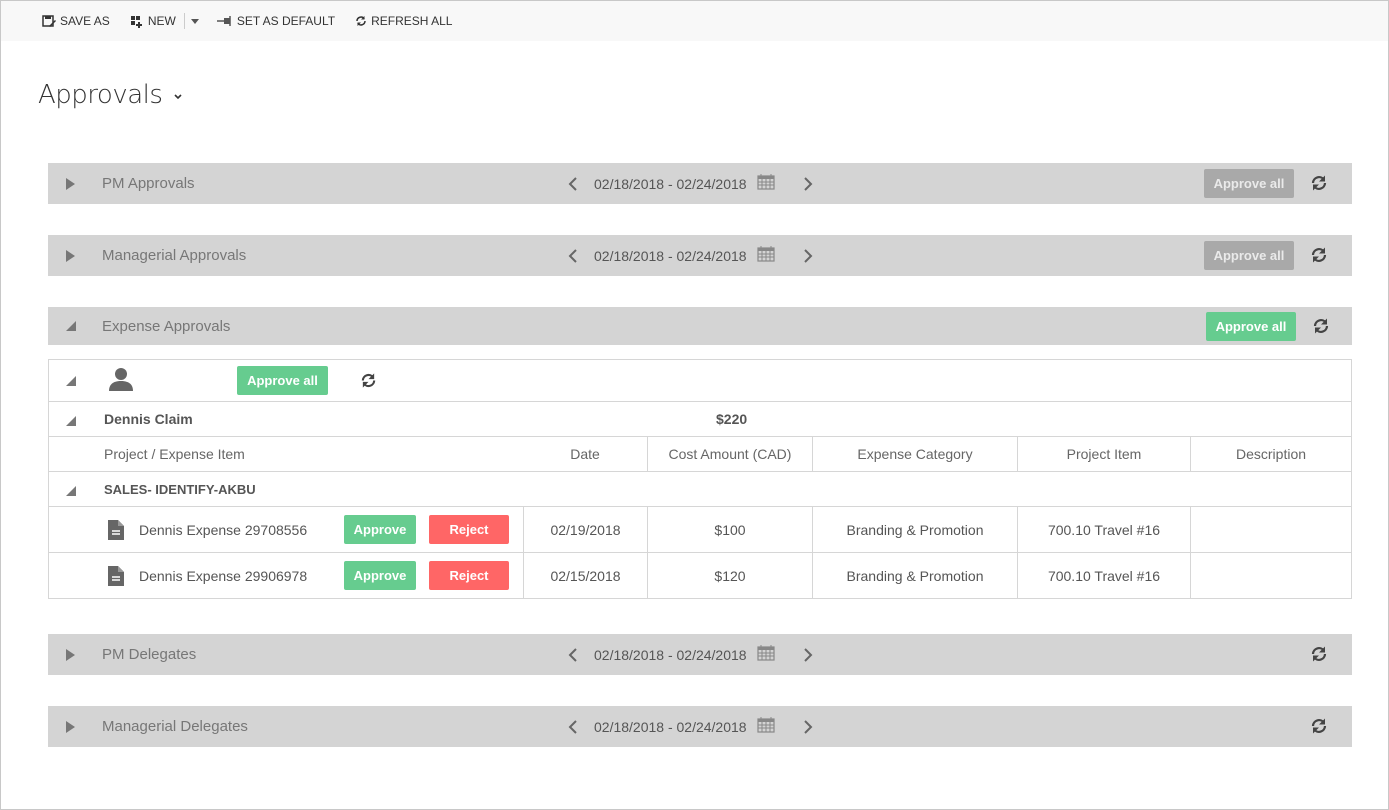  I want to click on project-group-row: SALES- IDENTIFY-AKBU, so click(700, 489).